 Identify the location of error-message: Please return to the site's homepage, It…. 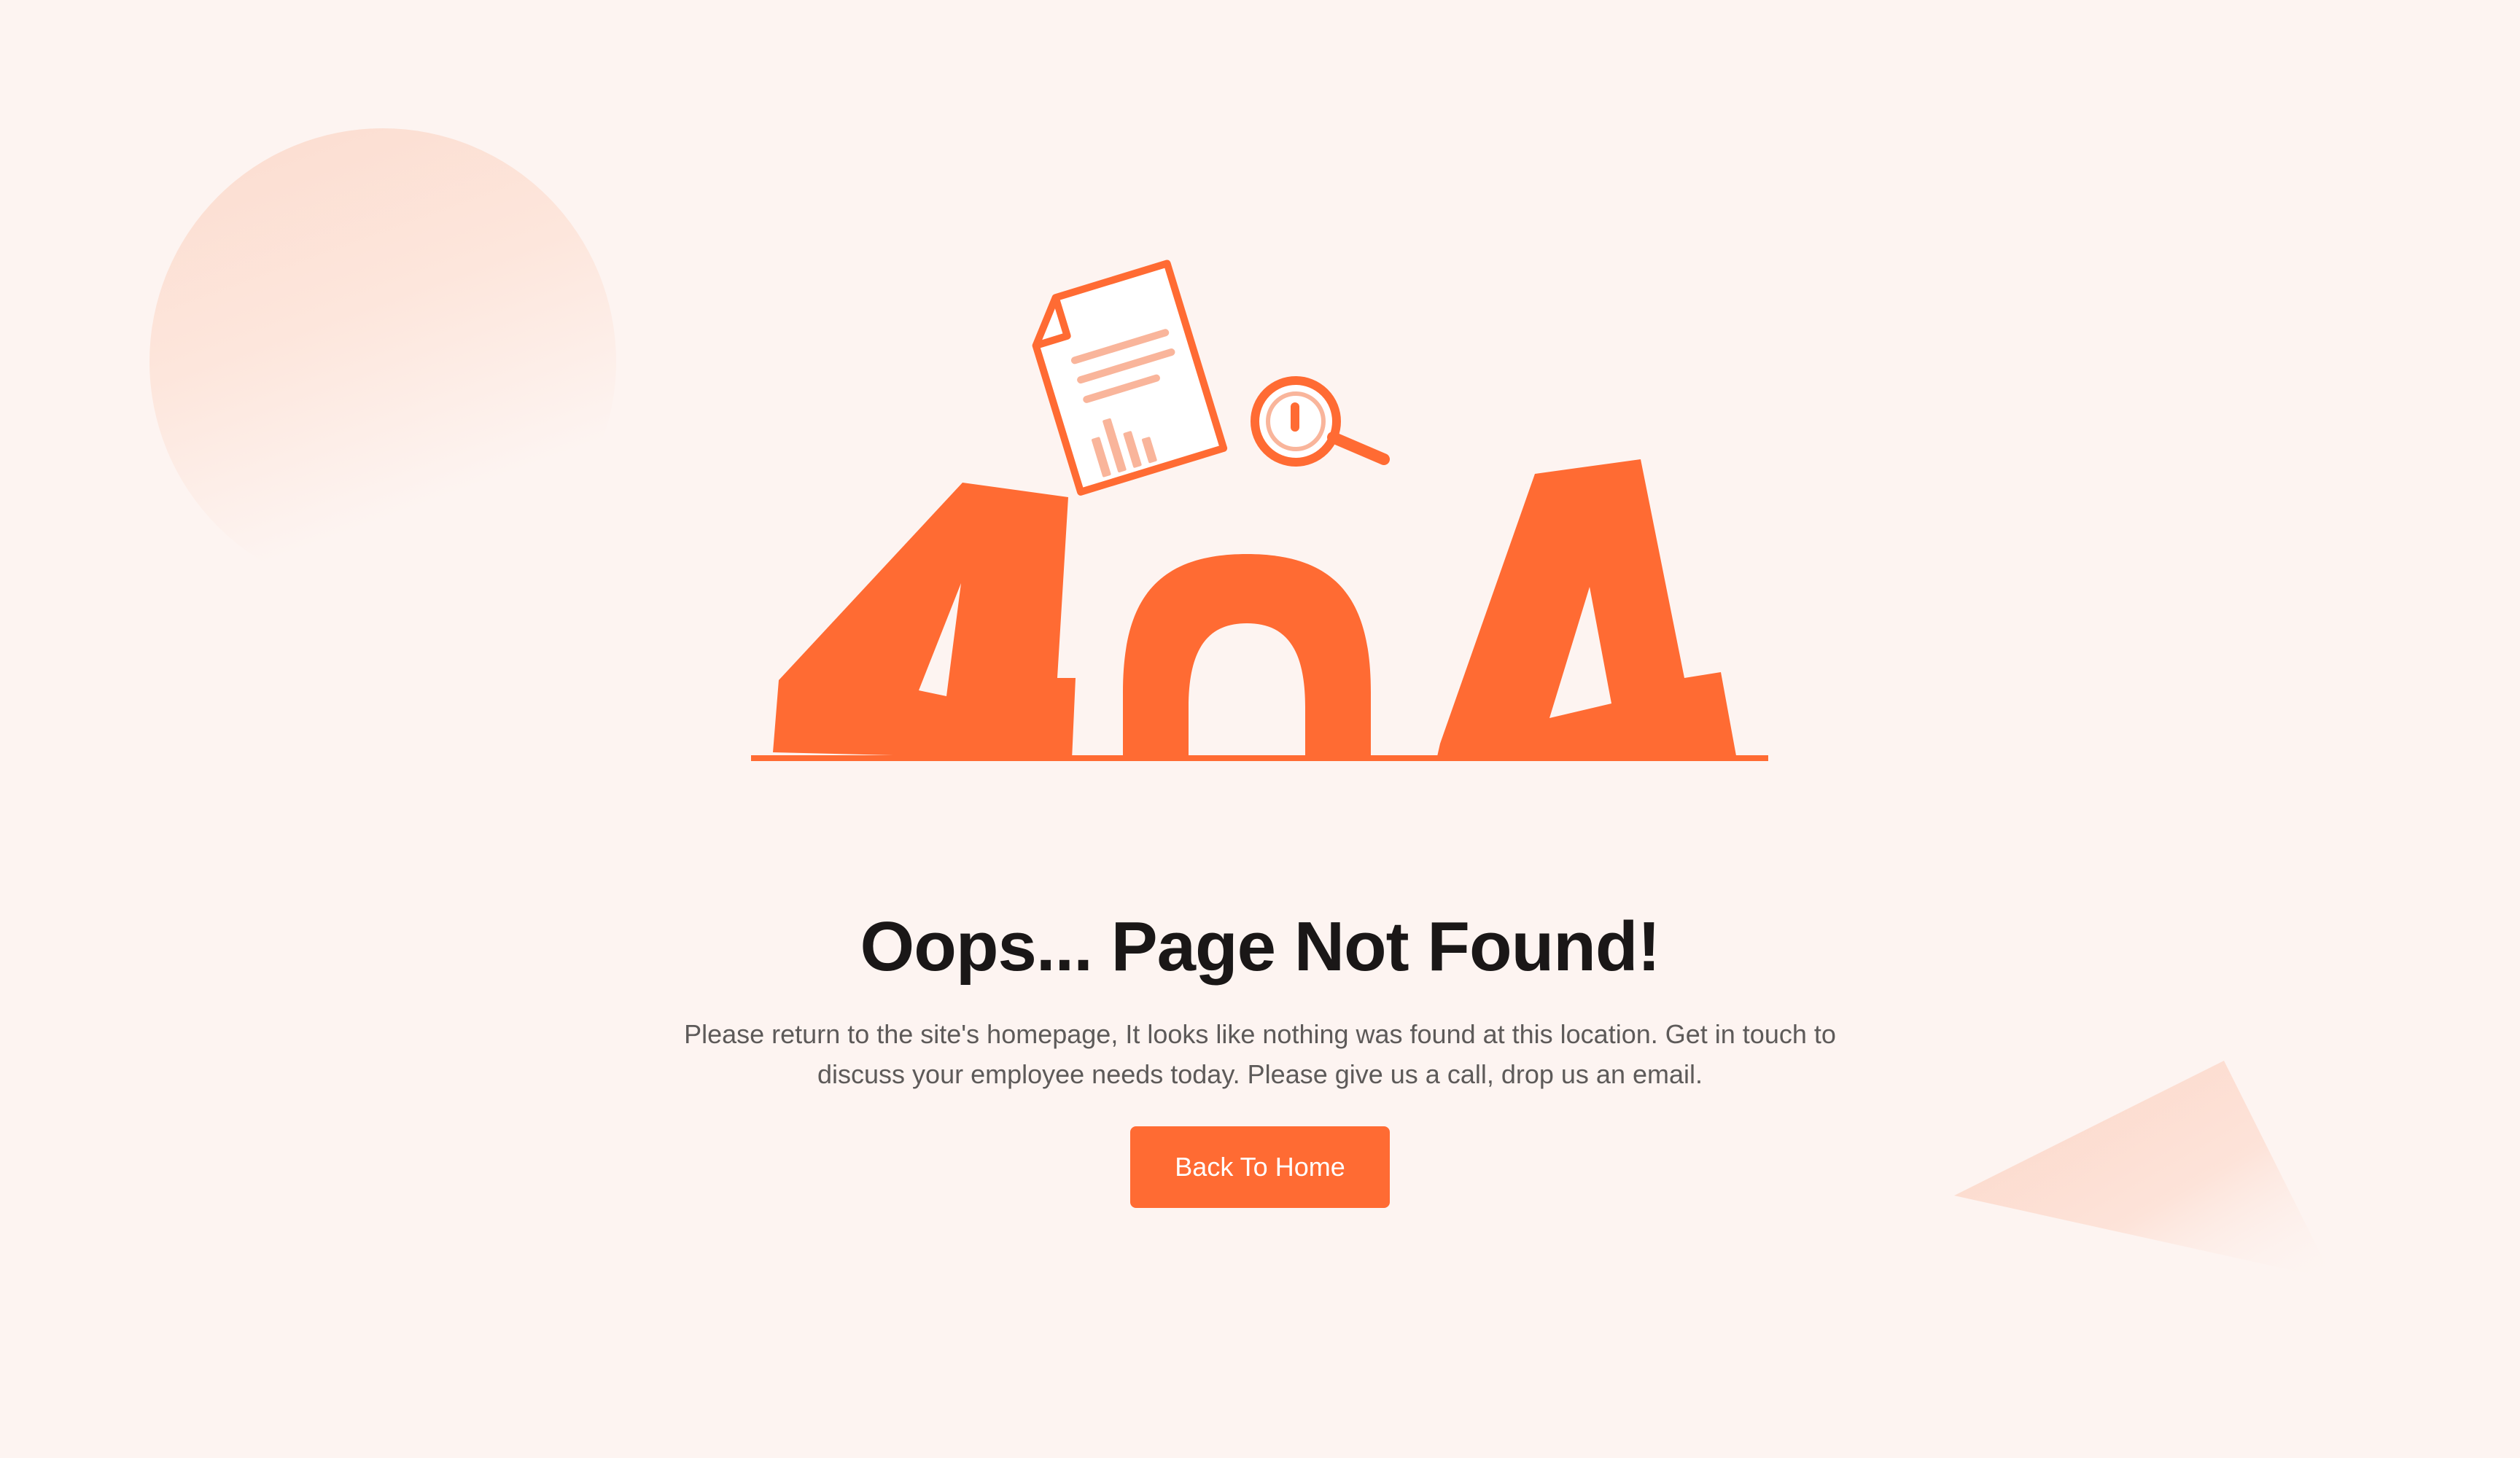
(1260, 1054).